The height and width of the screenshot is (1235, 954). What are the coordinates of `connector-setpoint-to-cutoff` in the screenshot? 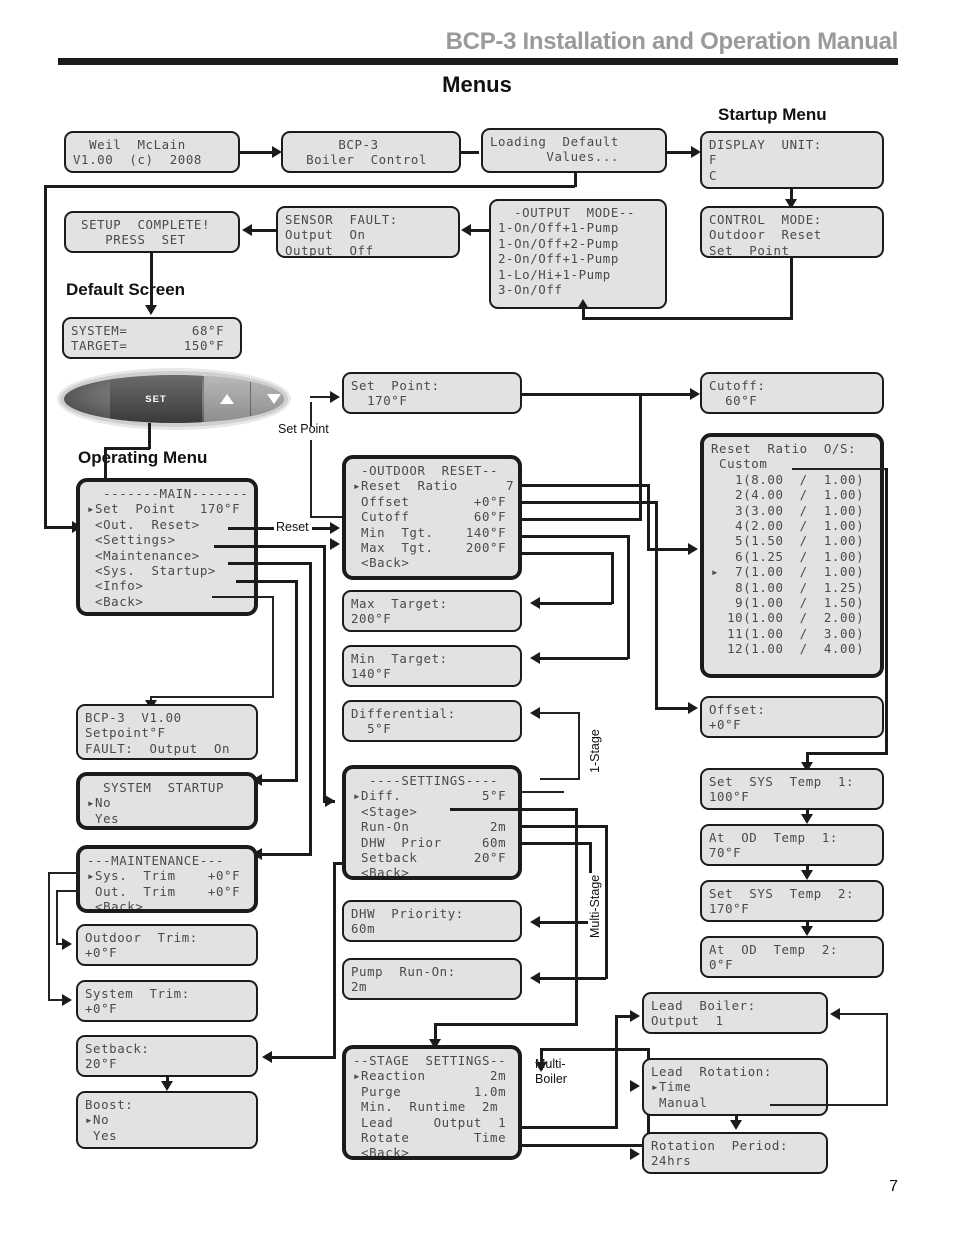 It's located at (606, 394).